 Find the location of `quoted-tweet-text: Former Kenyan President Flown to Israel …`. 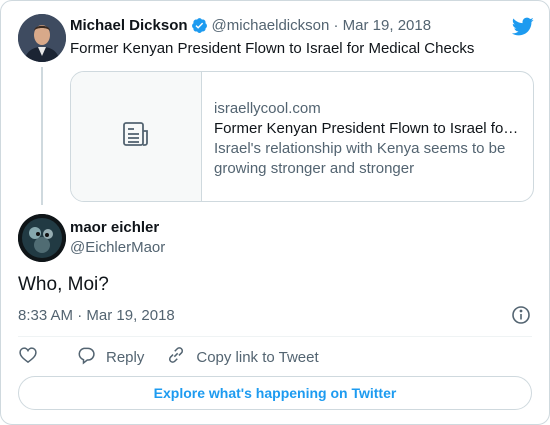

quoted-tweet-text: Former Kenyan President Flown to Israel … is located at coordinates (272, 48).